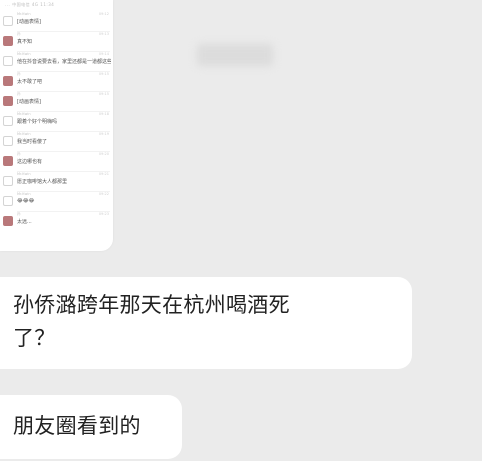  Describe the element at coordinates (64, 62) in the screenshot. I see `message-text: 他在抖音说要去看，家里还都是一道都这些等` at that location.